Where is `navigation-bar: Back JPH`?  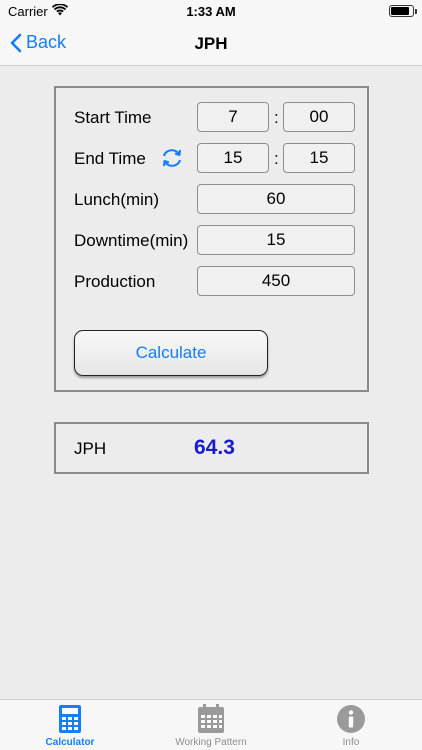
navigation-bar: Back JPH is located at coordinates (211, 44).